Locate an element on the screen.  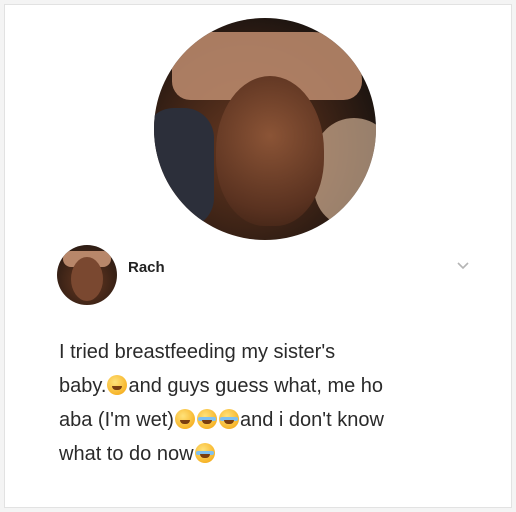
post-line-3: aba (I'm wet) and i don't know is located at coordinates (269, 420).